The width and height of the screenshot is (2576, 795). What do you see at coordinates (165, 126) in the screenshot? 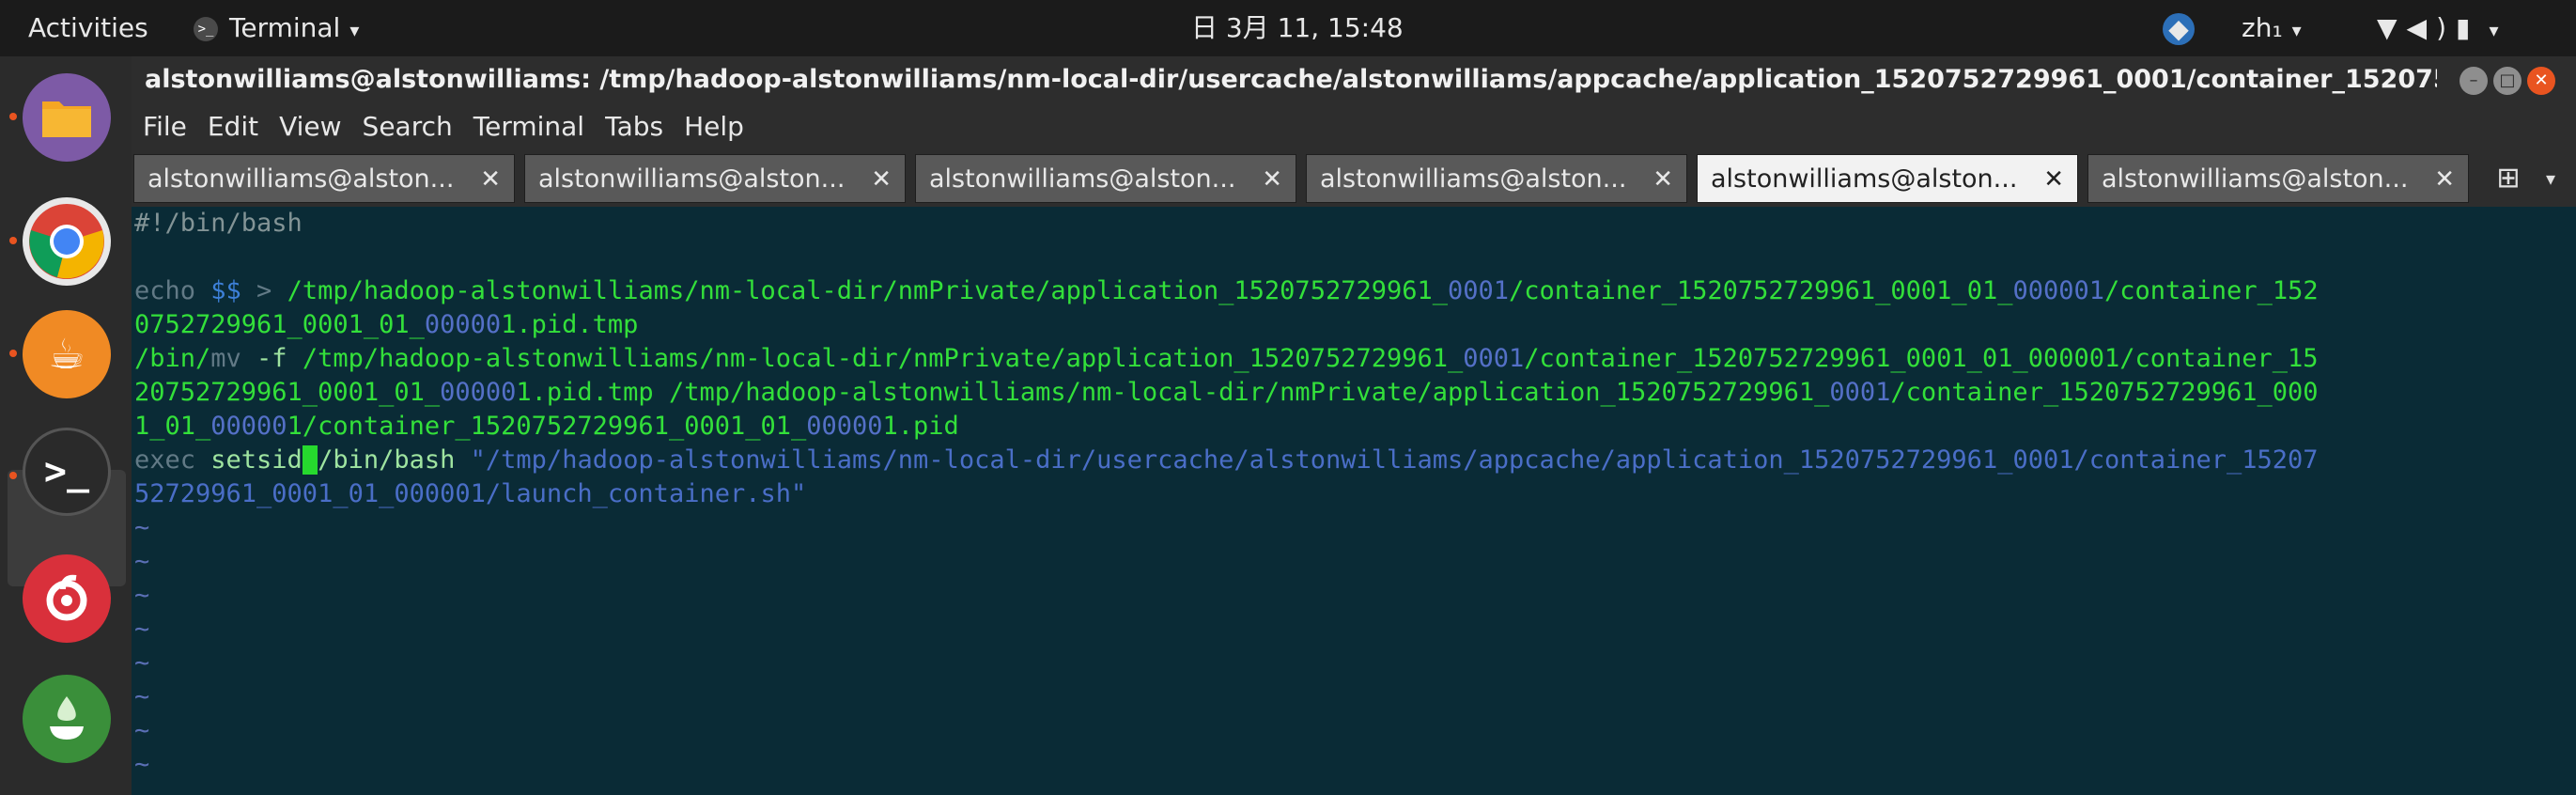
I see `menu-file: File` at bounding box center [165, 126].